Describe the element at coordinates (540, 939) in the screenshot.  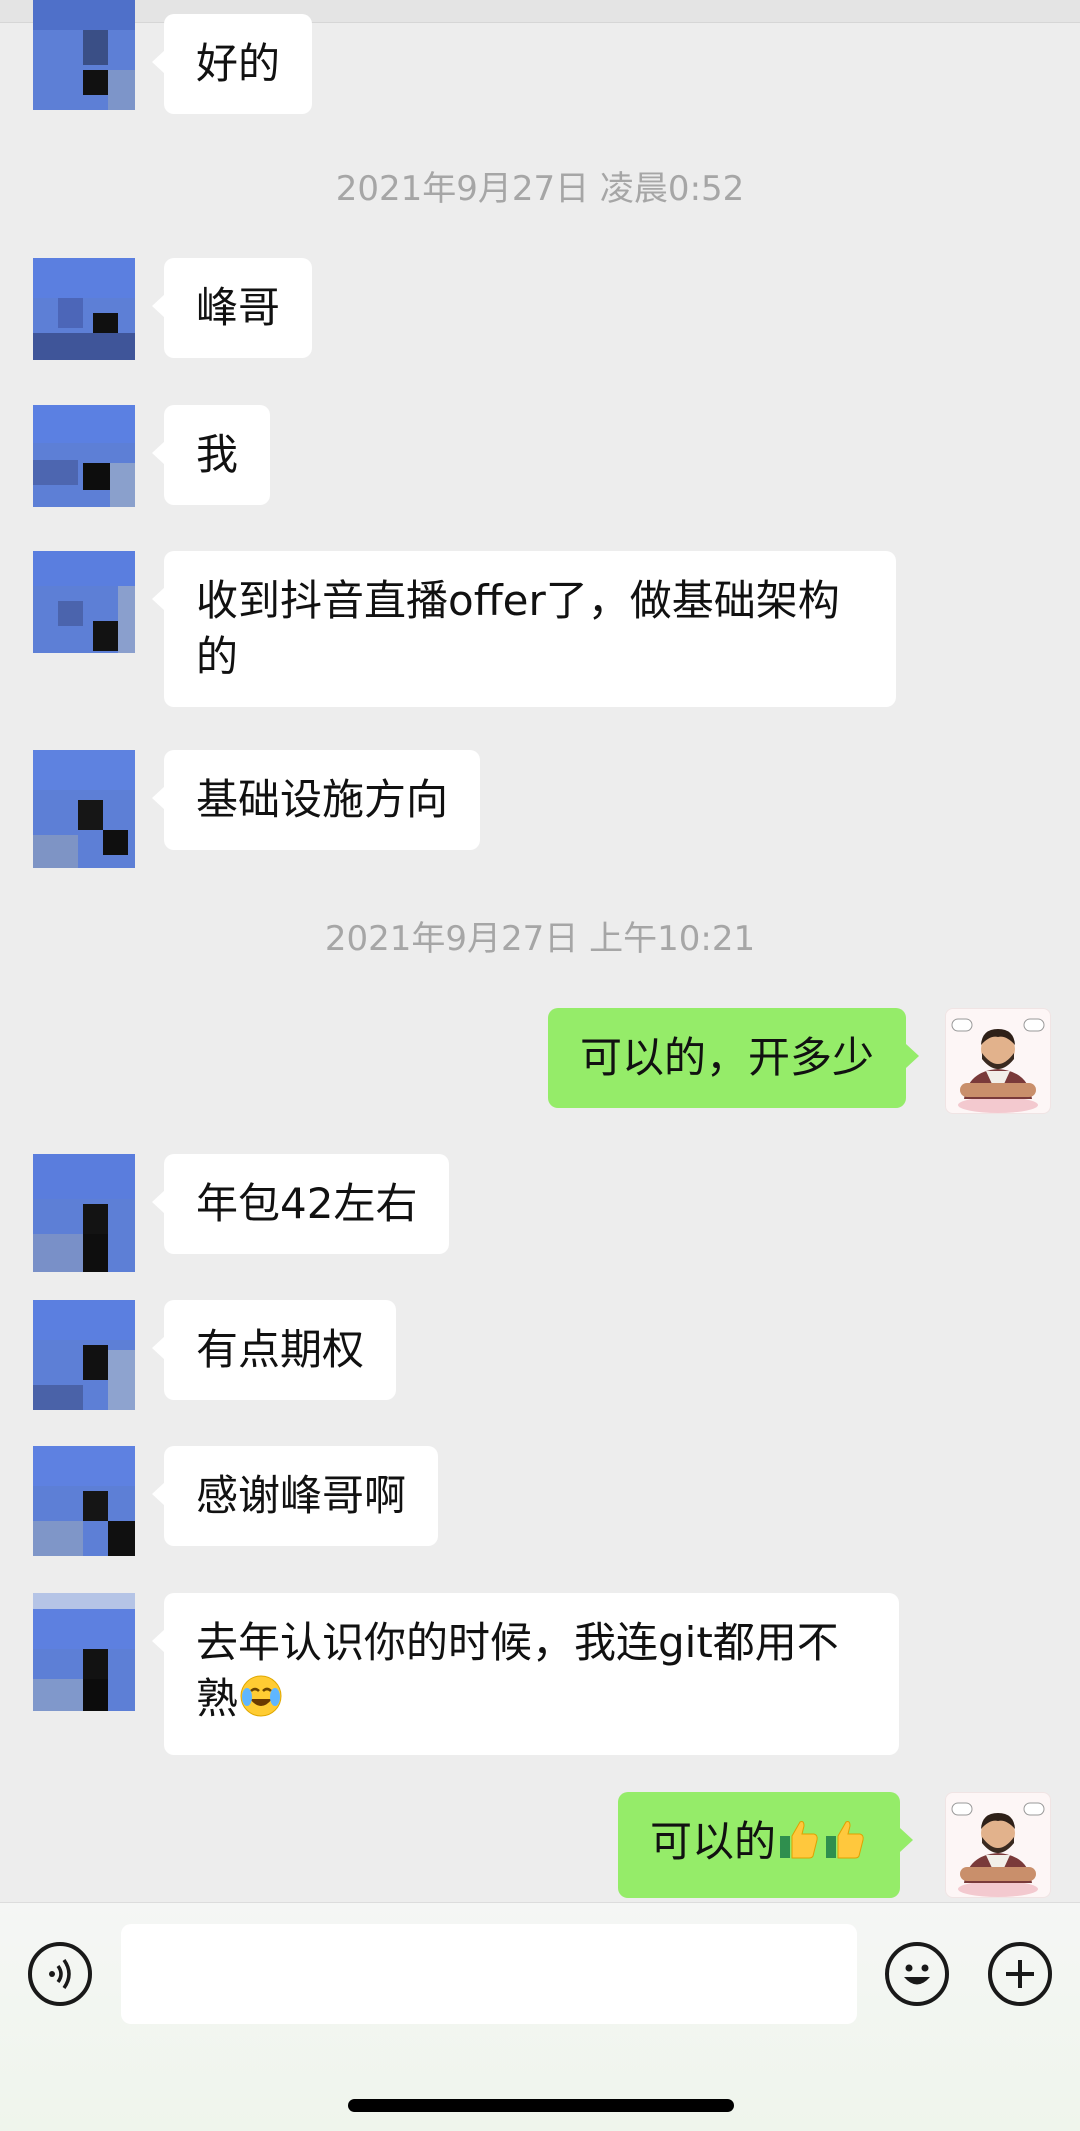
I see `timestamp: 2021年9月27日 上午10:21` at that location.